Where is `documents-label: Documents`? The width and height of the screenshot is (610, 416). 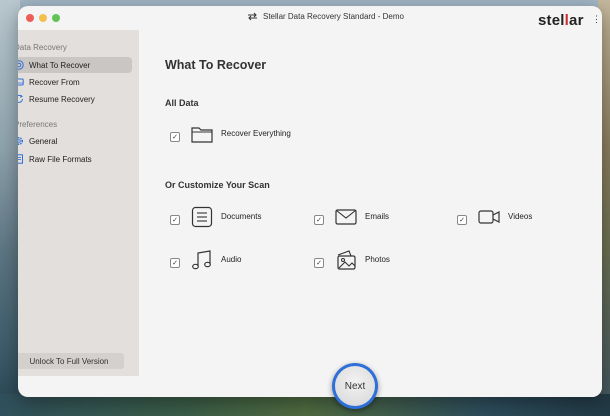
documents-label: Documents is located at coordinates (241, 216).